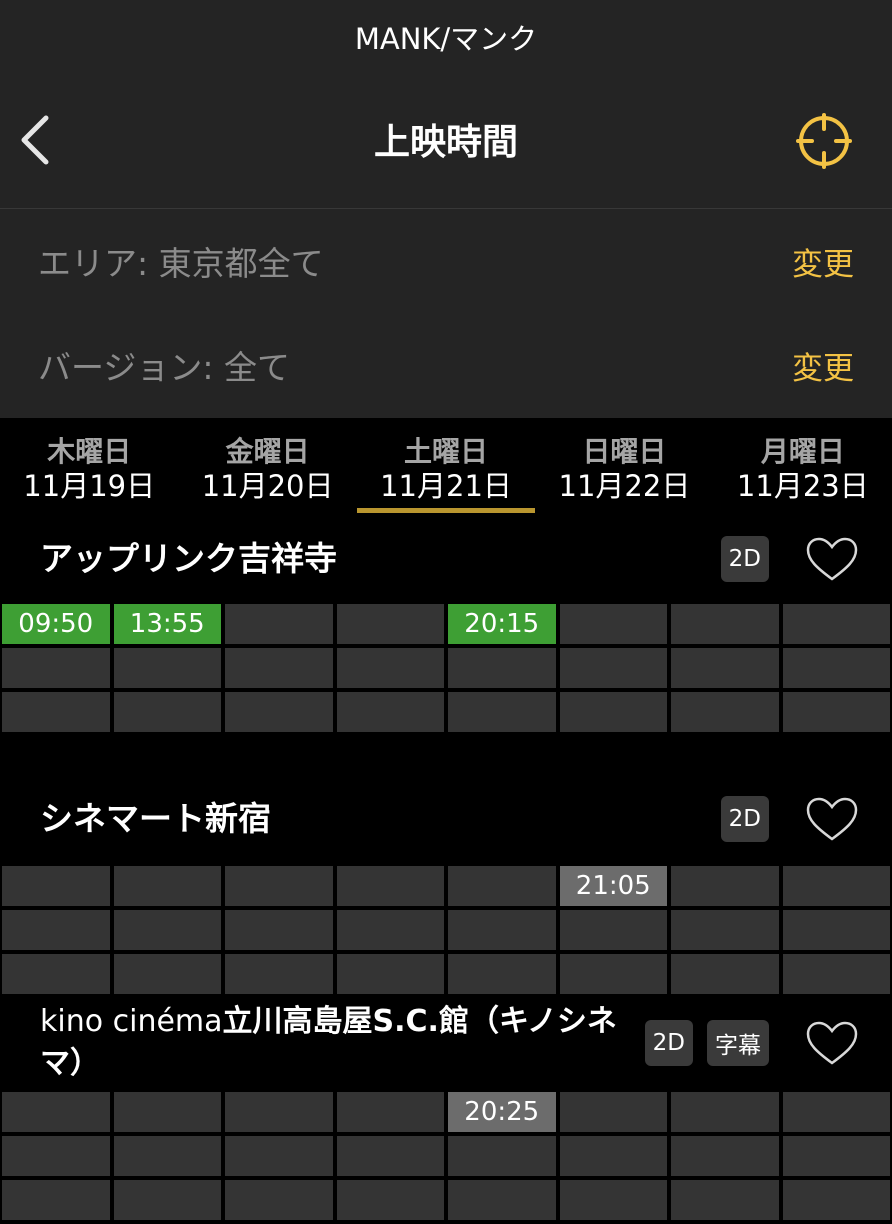 Image resolution: width=892 pixels, height=1224 pixels. Describe the element at coordinates (502, 1112) in the screenshot. I see `showtime-slot: 20:25` at that location.